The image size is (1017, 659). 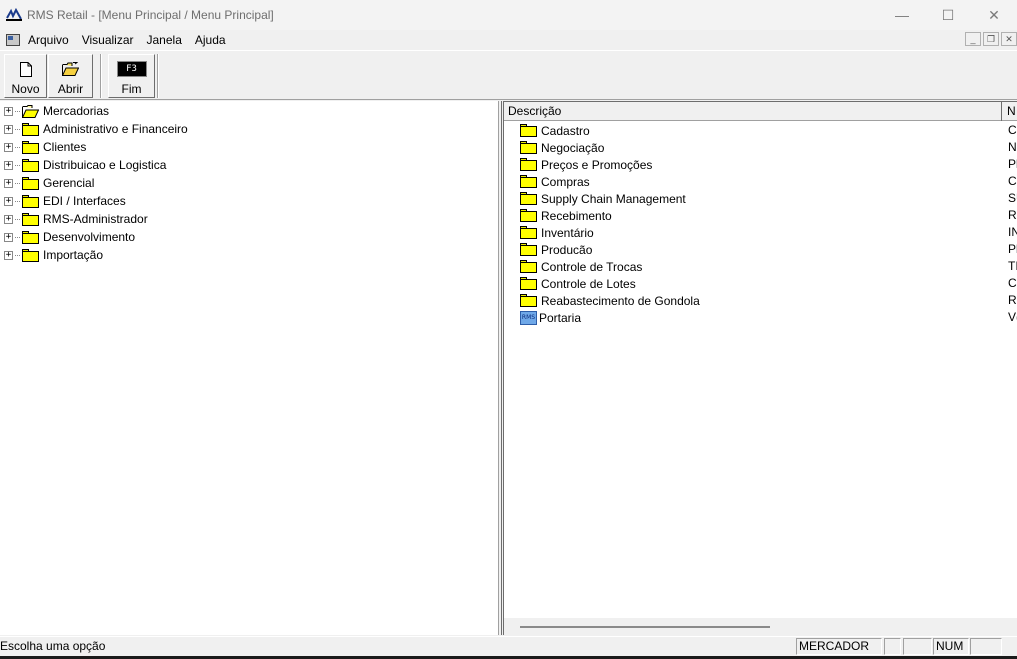 What do you see at coordinates (69, 237) in the screenshot?
I see `tree-item-desenvolvimento: + Desenvolvimento` at bounding box center [69, 237].